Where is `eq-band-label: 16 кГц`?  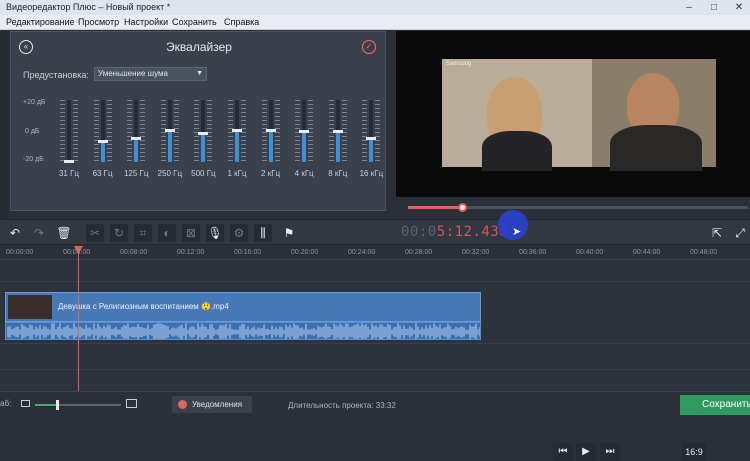 eq-band-label: 16 кГц is located at coordinates (371, 173).